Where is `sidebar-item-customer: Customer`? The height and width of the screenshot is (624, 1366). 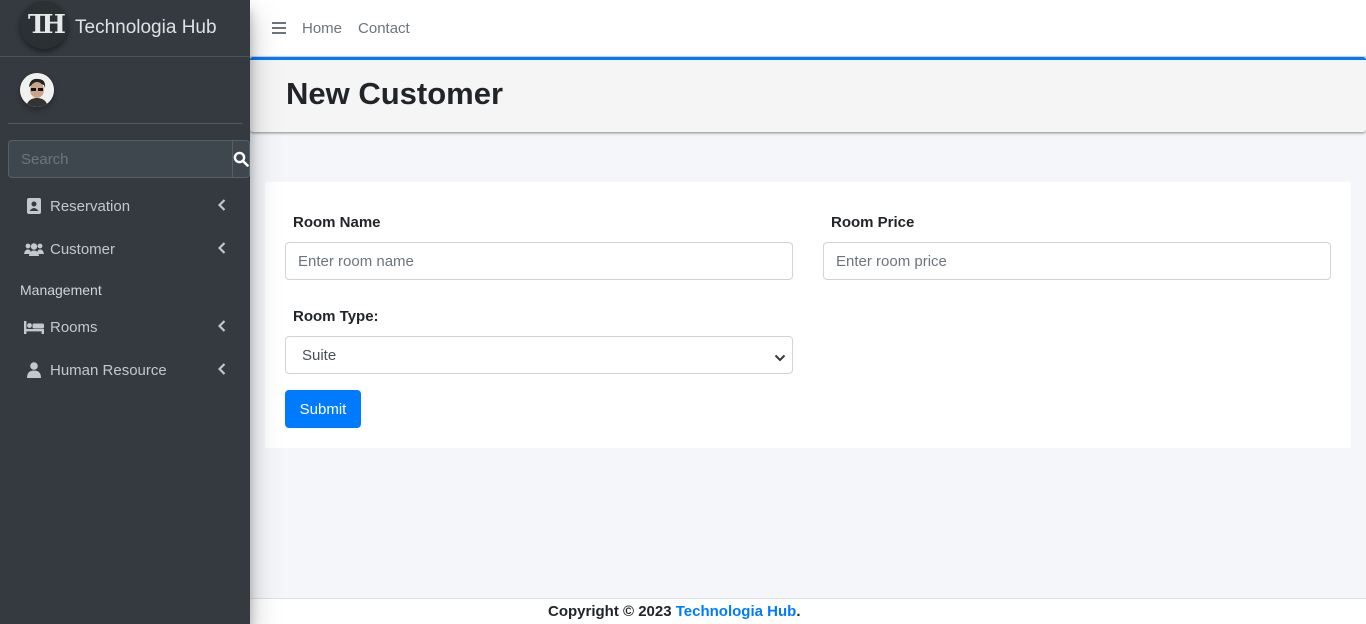 sidebar-item-customer: Customer is located at coordinates (125, 249).